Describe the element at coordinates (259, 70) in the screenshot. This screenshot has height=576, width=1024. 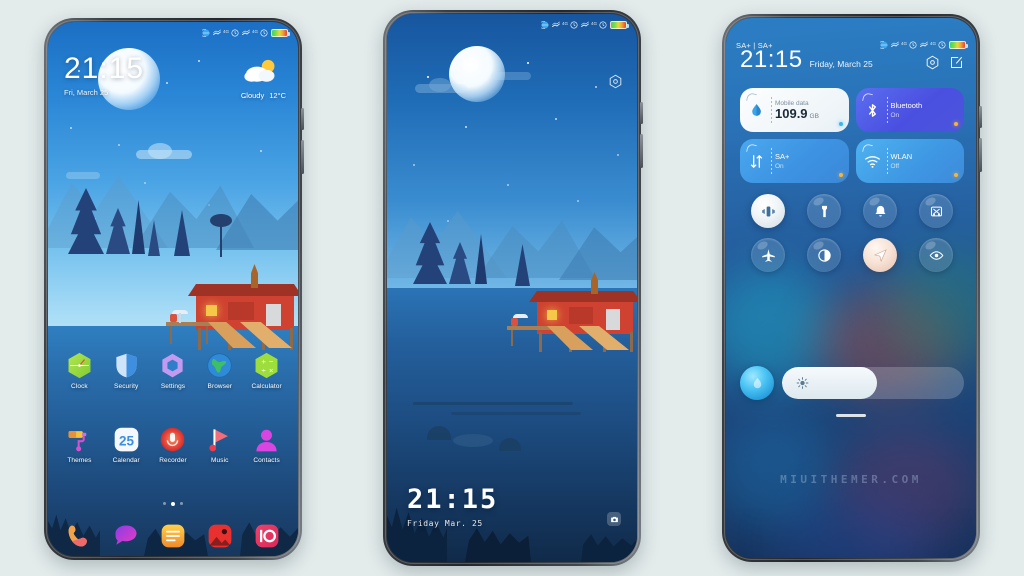
I see `sun-cloud-icon` at that location.